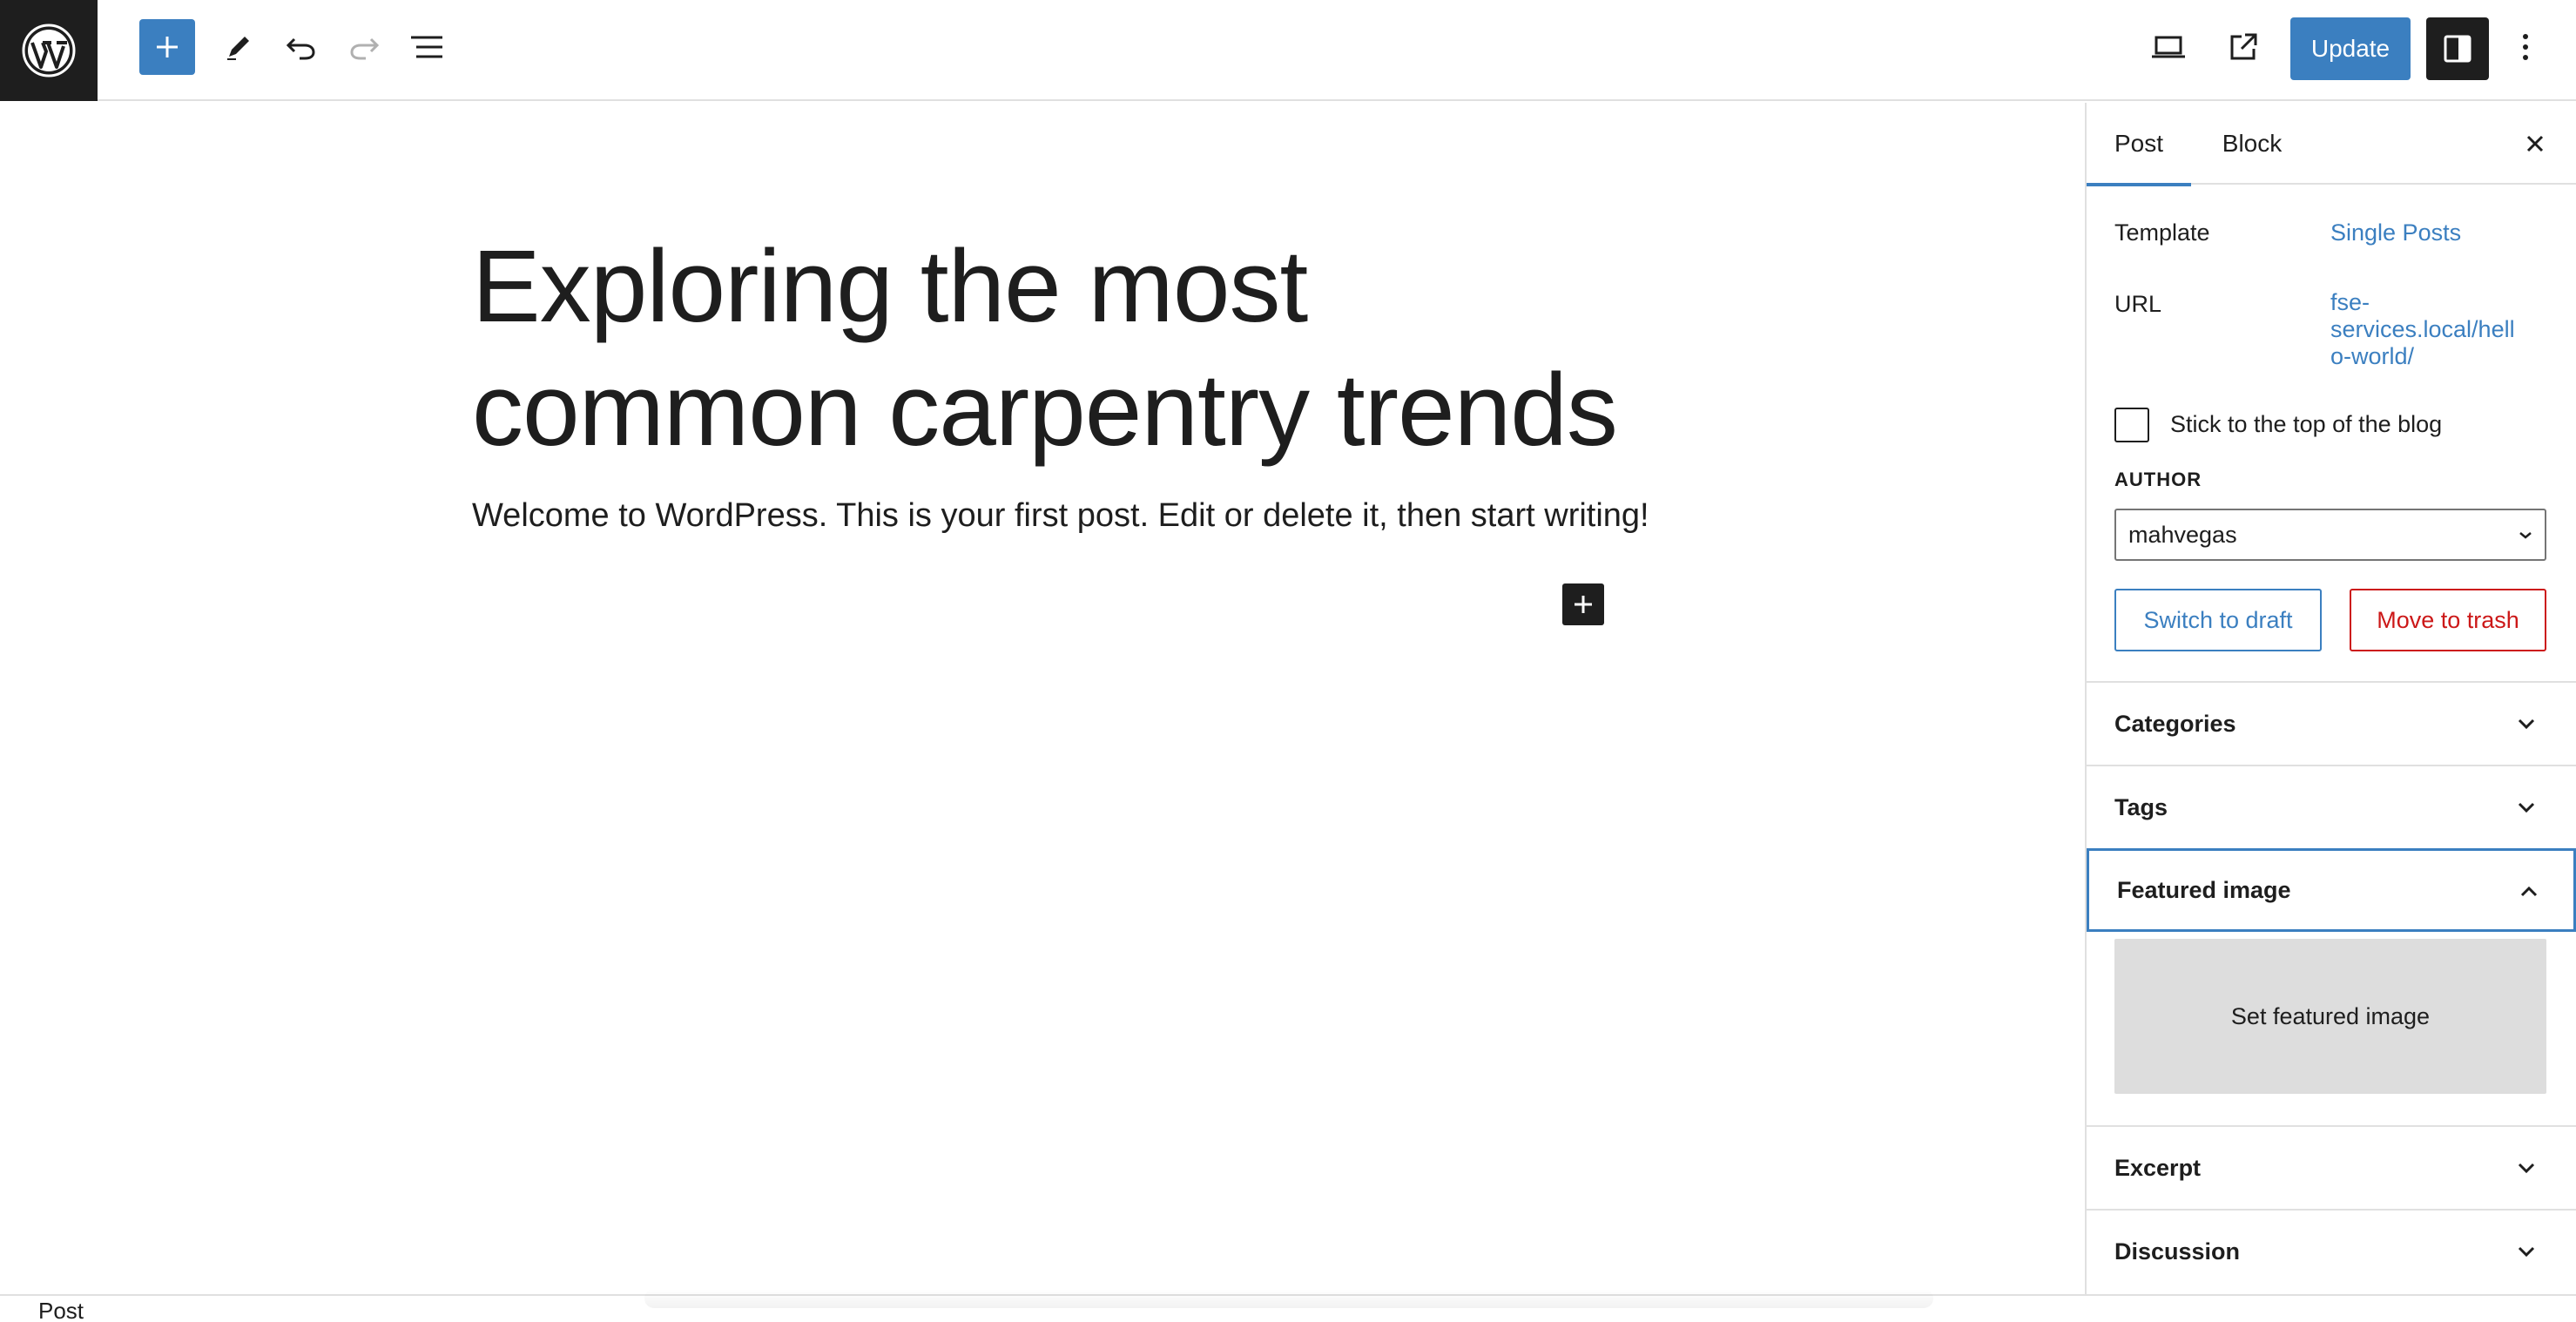 The width and height of the screenshot is (2576, 1322). What do you see at coordinates (2330, 1016) in the screenshot?
I see `set-featured-image-button: Set featured image` at bounding box center [2330, 1016].